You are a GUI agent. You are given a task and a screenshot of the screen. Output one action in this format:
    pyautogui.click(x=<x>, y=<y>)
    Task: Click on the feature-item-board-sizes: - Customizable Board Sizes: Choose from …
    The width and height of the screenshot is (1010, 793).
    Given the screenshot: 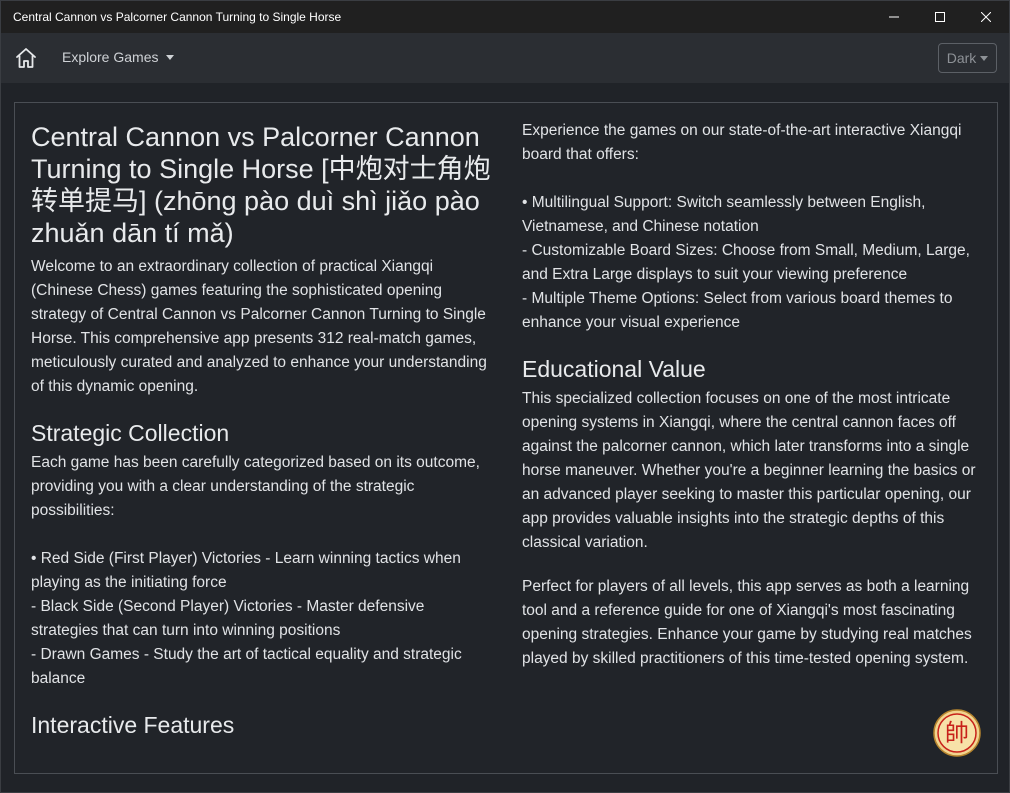 What is the action you would take?
    pyautogui.click(x=746, y=262)
    